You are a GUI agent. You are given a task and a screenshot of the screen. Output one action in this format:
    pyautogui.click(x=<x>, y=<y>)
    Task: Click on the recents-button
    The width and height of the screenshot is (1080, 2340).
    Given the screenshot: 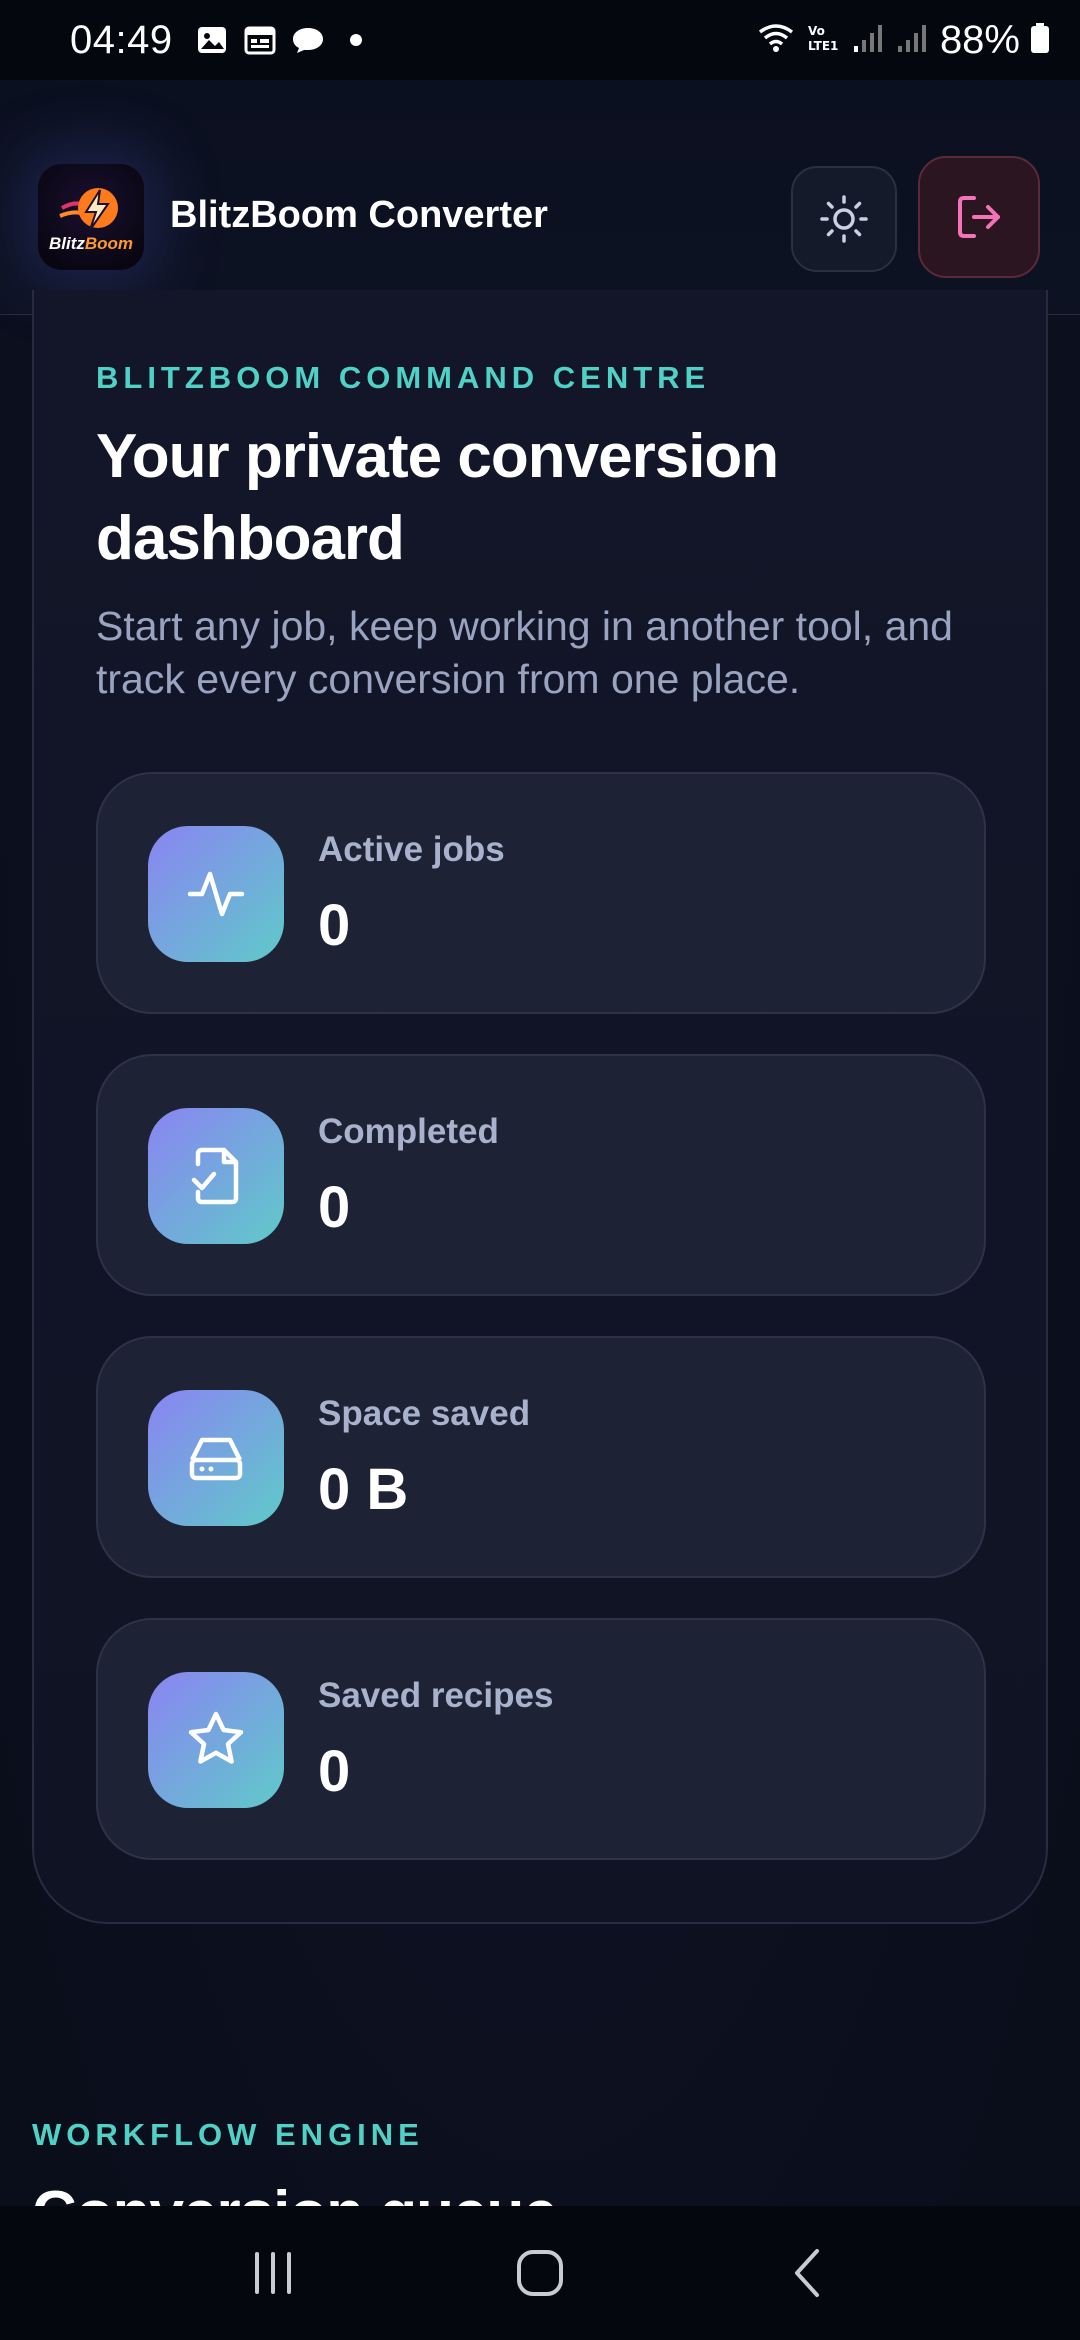 What is the action you would take?
    pyautogui.click(x=273, y=2273)
    